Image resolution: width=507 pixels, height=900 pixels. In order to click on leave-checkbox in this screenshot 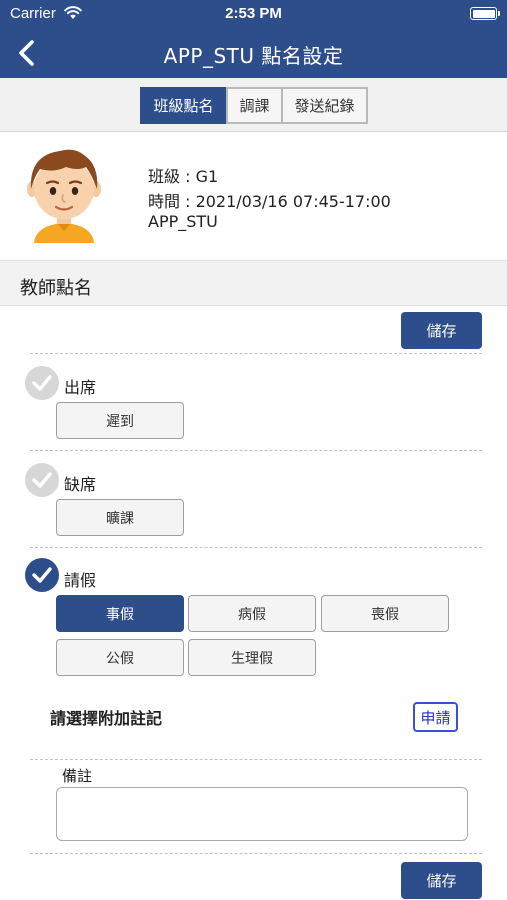, I will do `click(42, 575)`.